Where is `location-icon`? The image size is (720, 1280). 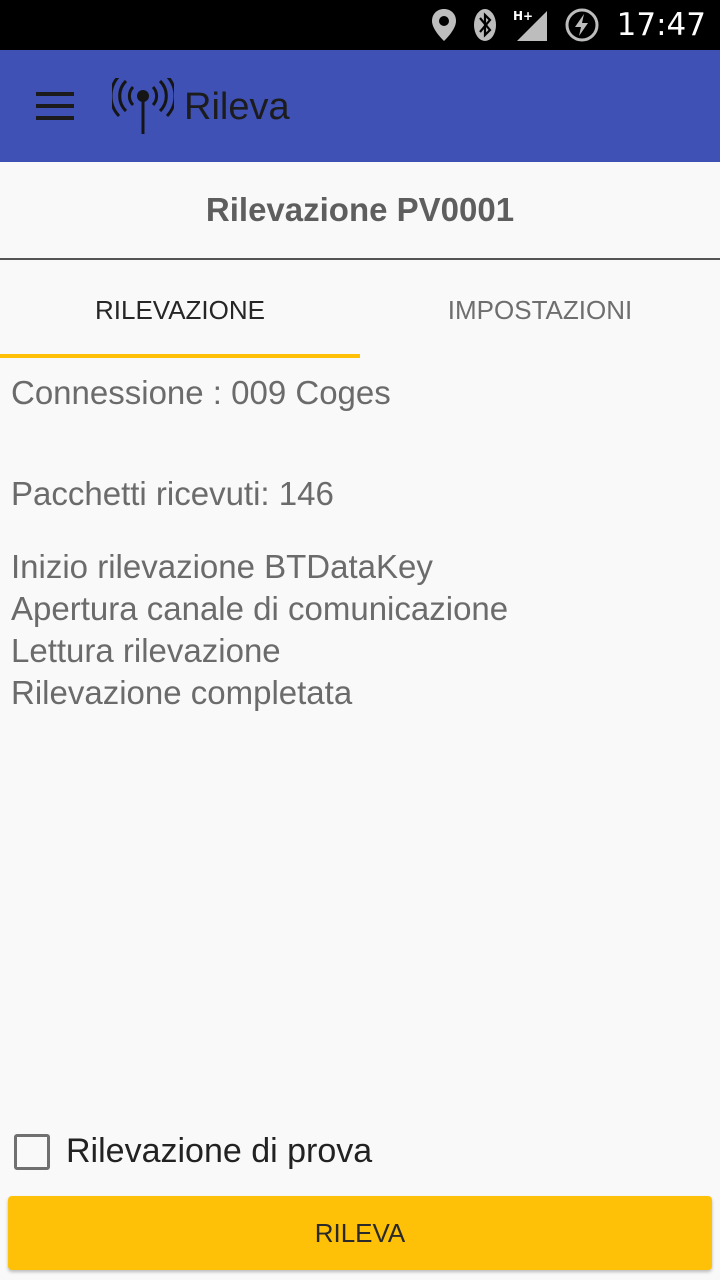
location-icon is located at coordinates (443, 25).